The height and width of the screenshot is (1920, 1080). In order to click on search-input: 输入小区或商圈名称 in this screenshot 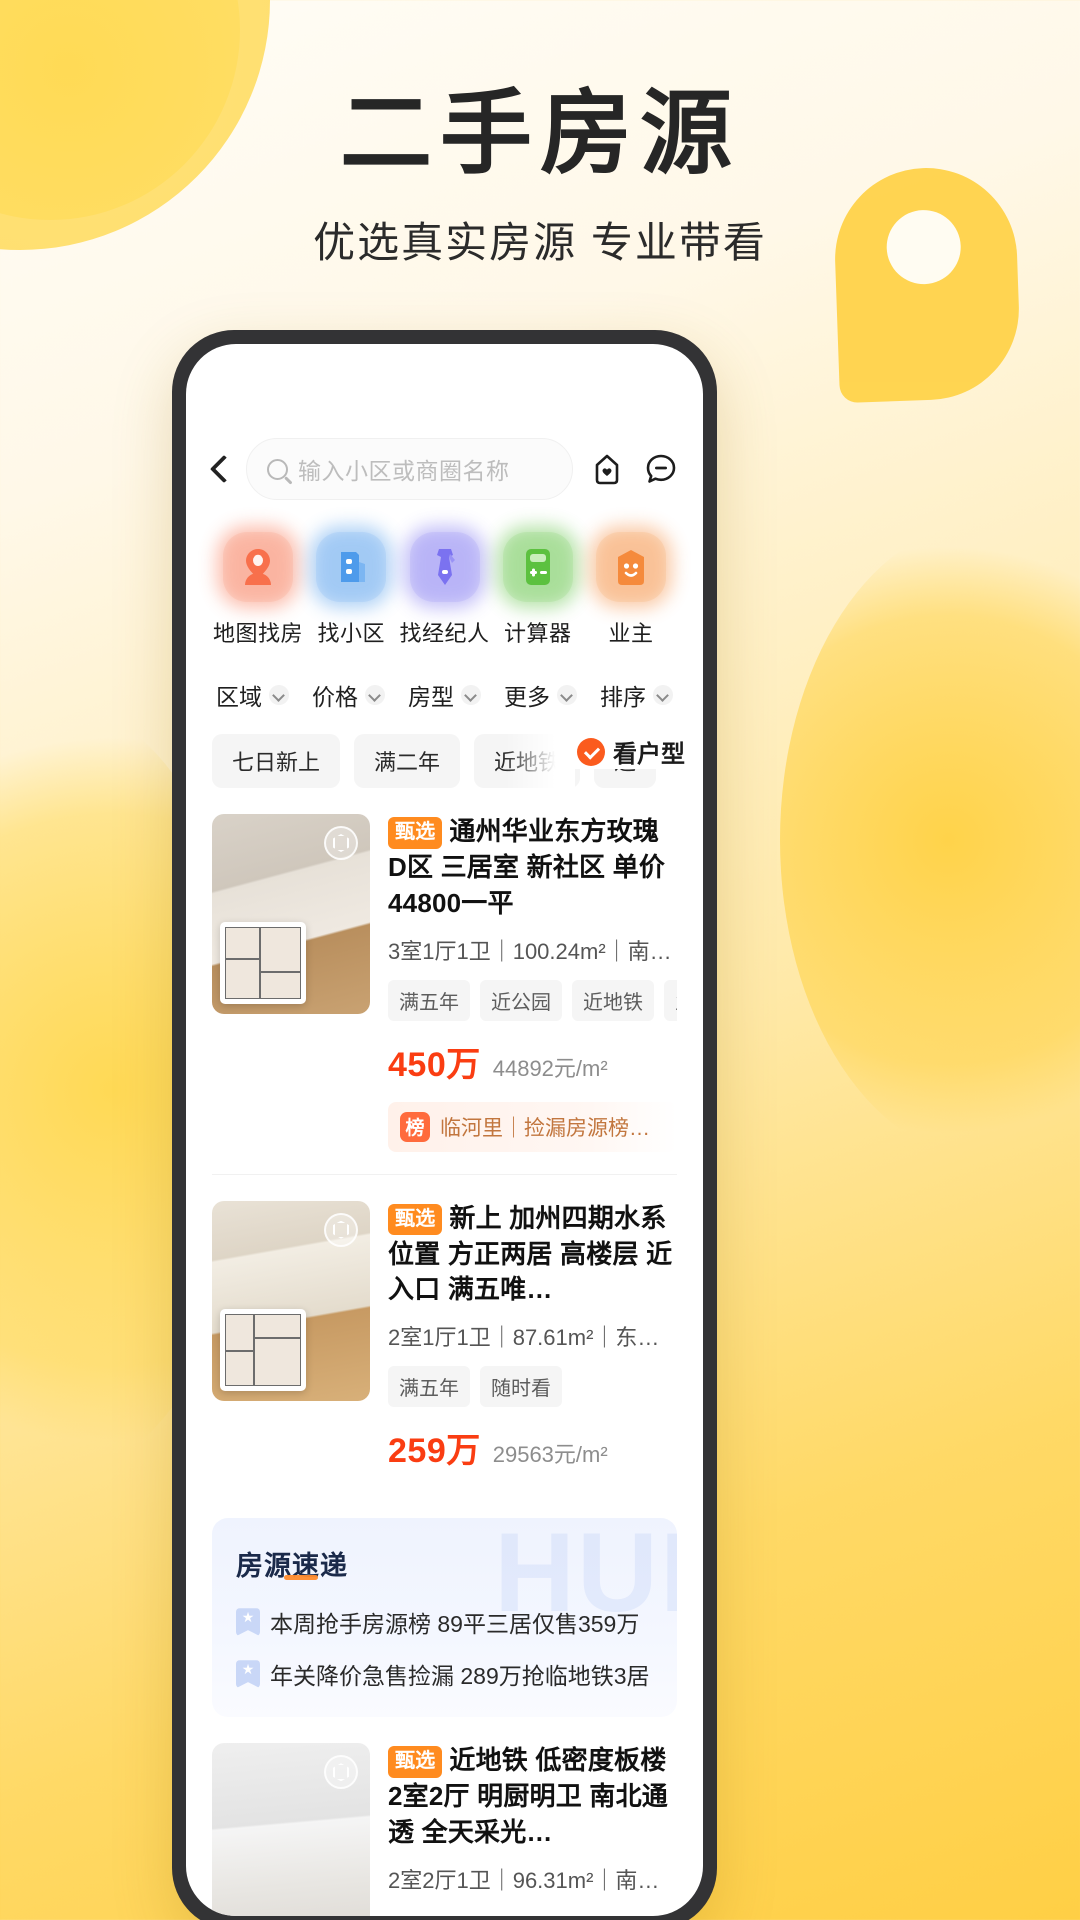, I will do `click(409, 469)`.